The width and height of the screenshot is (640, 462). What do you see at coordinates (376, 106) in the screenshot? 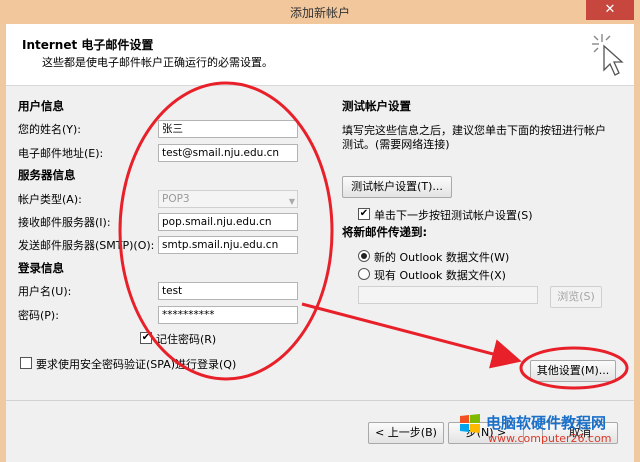
I see `test-settings-heading: 测试帐户设置` at bounding box center [376, 106].